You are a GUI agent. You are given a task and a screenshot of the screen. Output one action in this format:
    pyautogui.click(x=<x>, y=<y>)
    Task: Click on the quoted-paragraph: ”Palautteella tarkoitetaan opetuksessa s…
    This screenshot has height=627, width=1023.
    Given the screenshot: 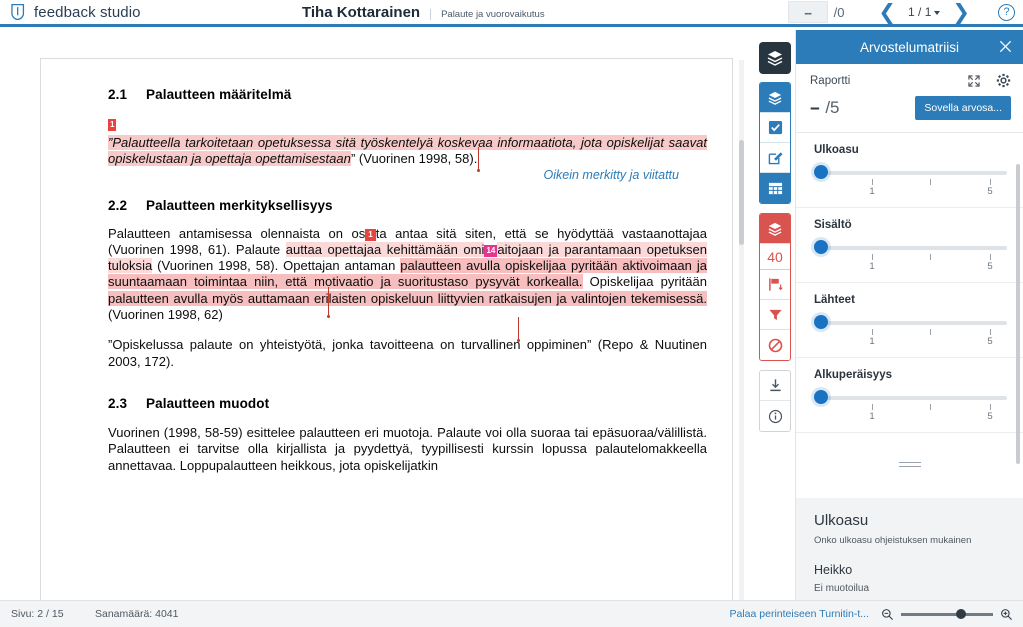 What is the action you would take?
    pyautogui.click(x=407, y=151)
    